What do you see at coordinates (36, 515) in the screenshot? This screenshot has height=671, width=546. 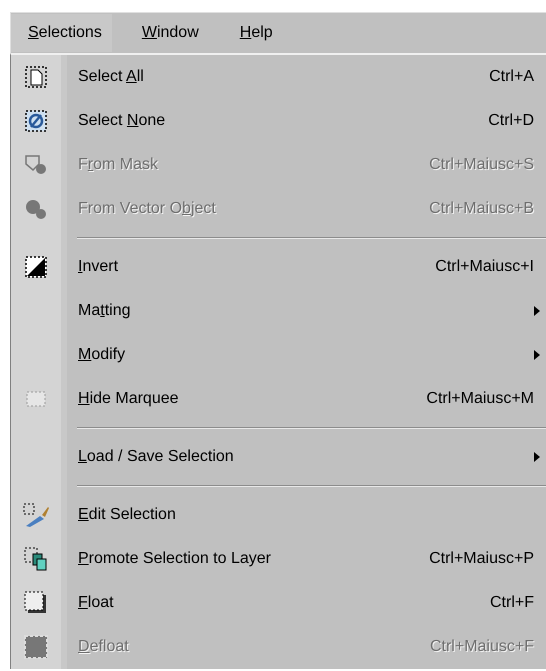 I see `brush-icon` at bounding box center [36, 515].